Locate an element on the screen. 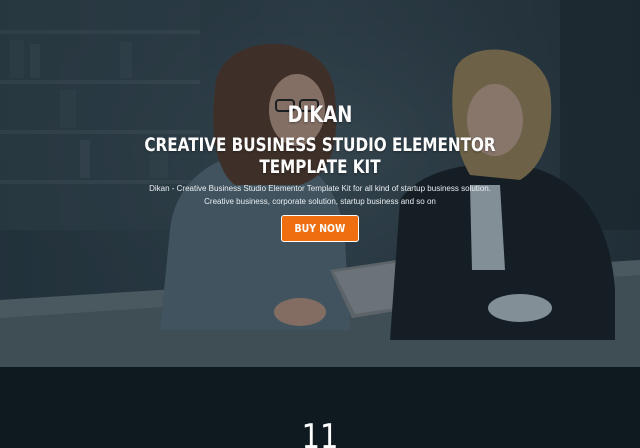 The width and height of the screenshot is (640, 448). buy-now-button: BUY NOW is located at coordinates (320, 228).